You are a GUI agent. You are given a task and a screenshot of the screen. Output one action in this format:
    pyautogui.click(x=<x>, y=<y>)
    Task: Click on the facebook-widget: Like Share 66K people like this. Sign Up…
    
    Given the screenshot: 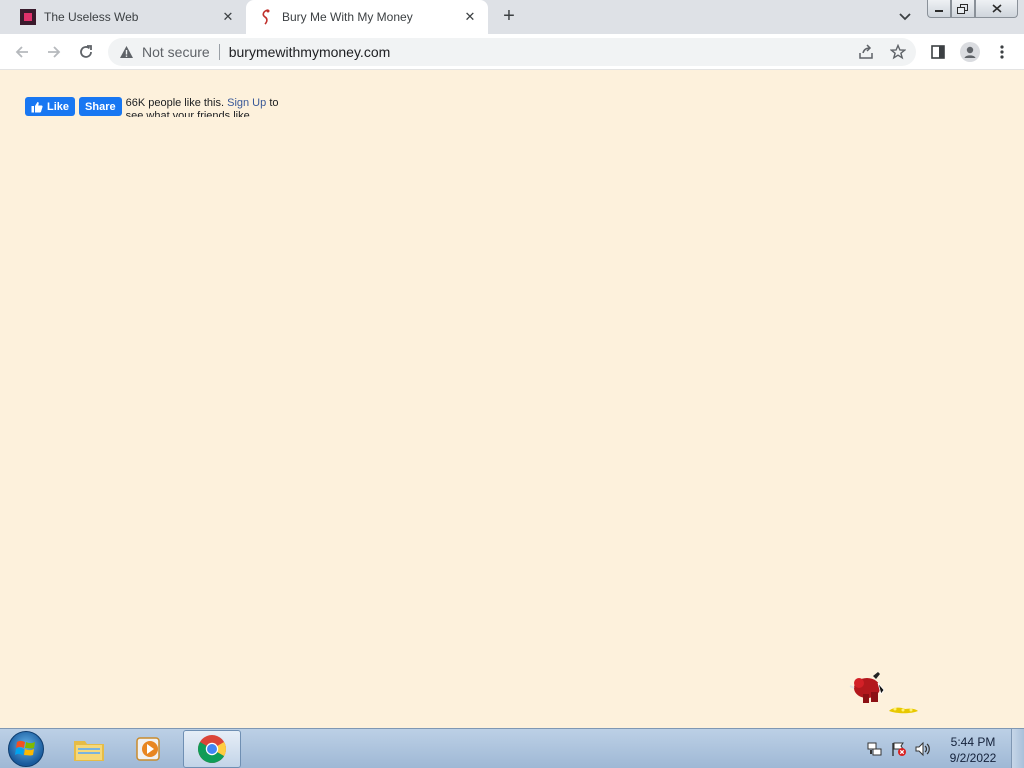 What is the action you would take?
    pyautogui.click(x=155, y=108)
    